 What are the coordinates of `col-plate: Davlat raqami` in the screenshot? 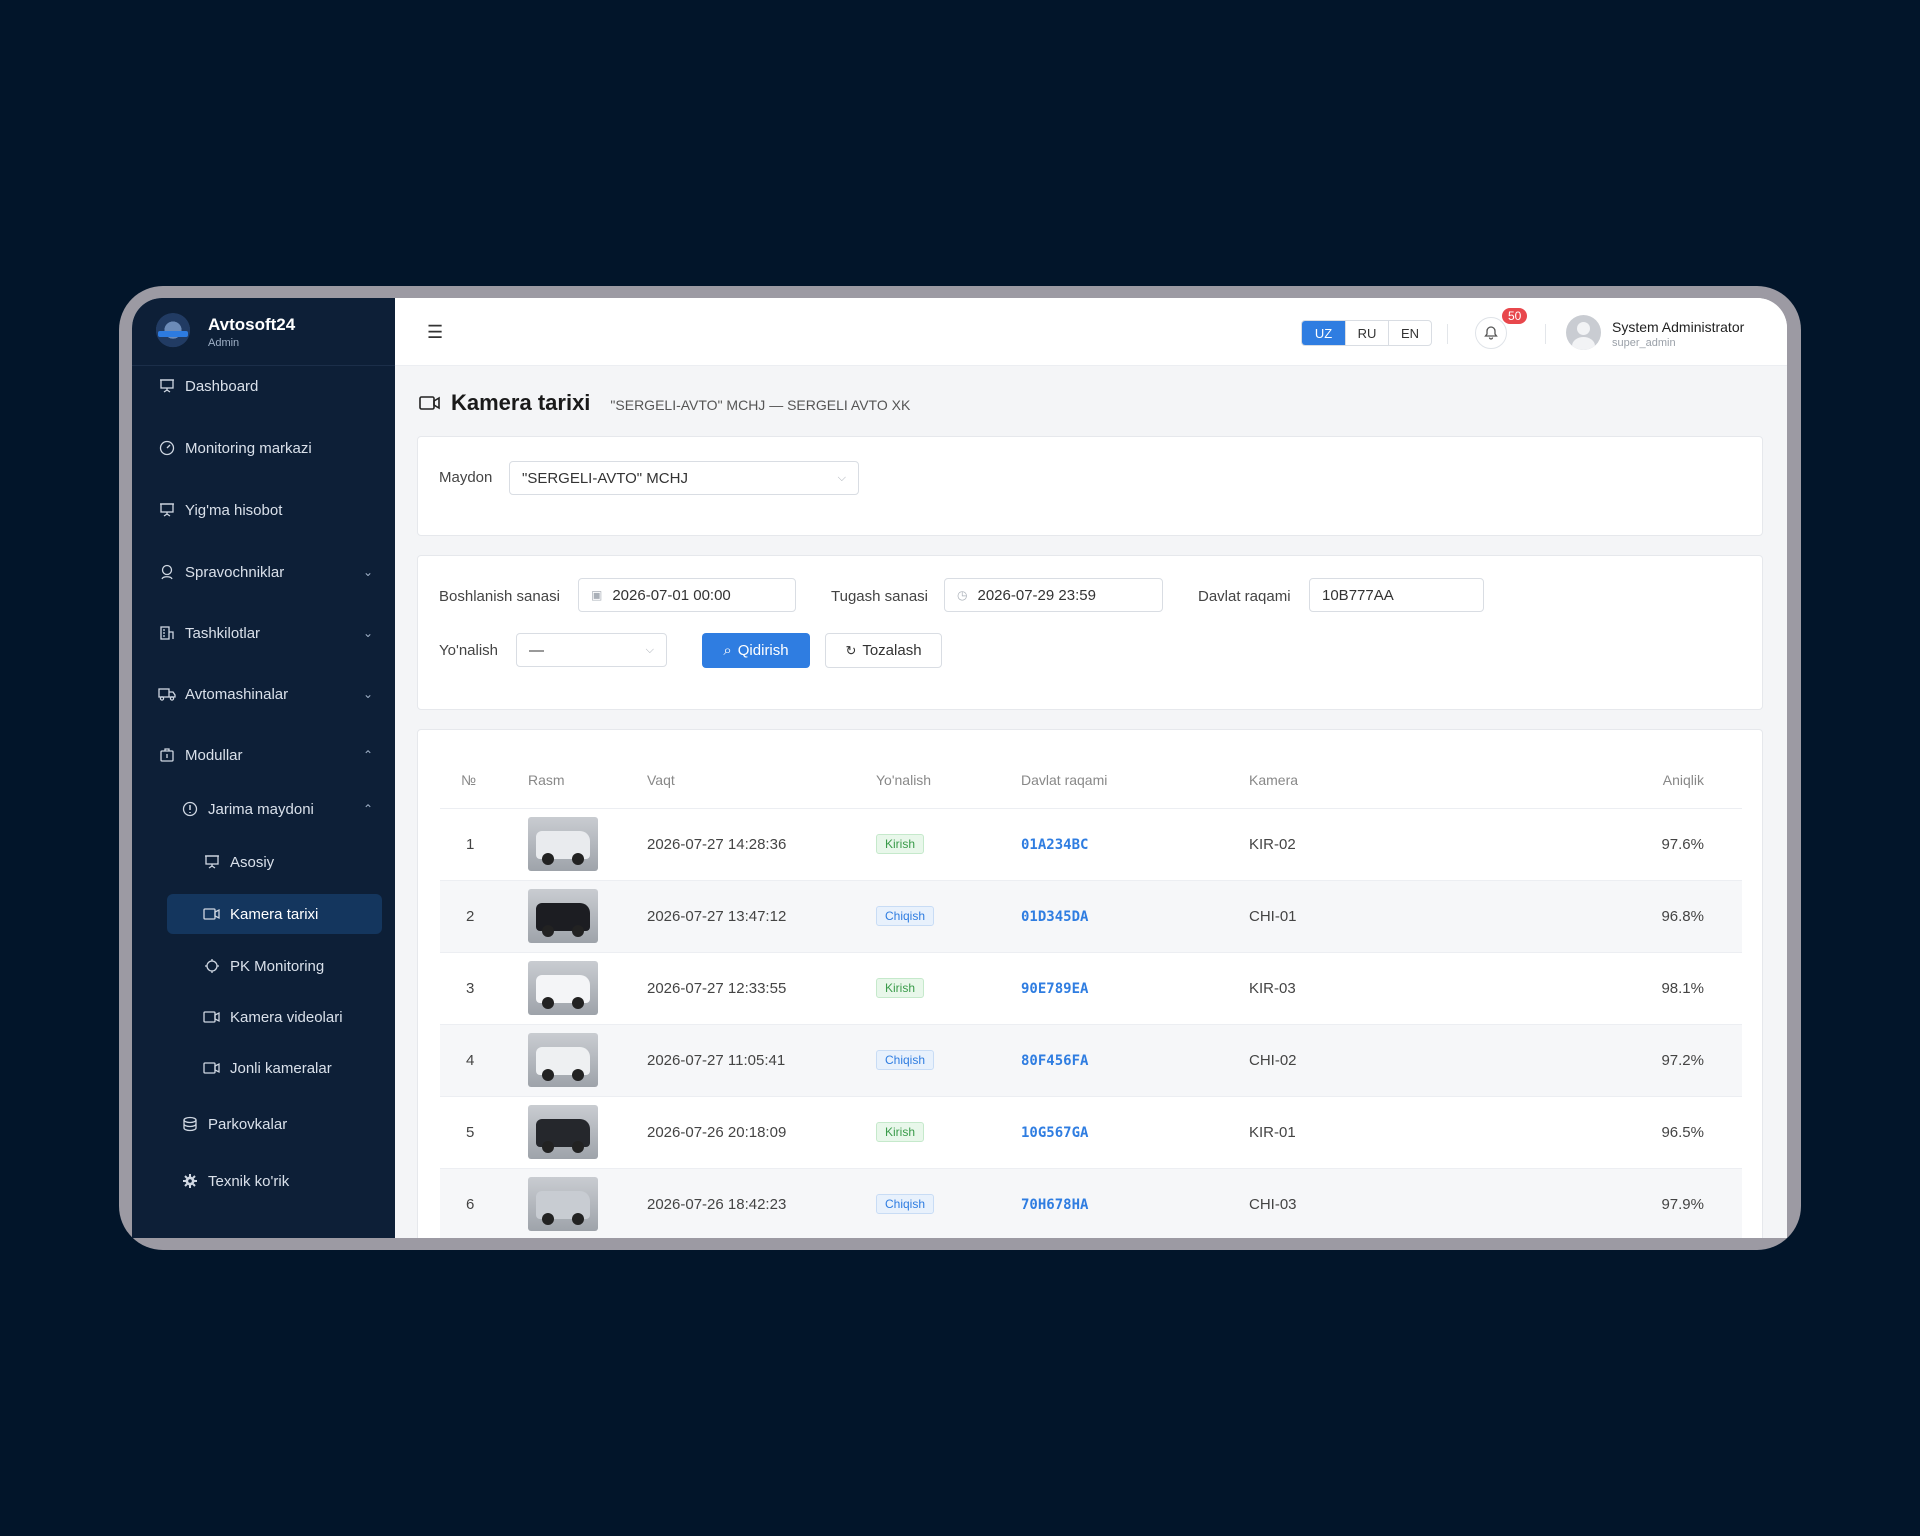 It's located at (1135, 780).